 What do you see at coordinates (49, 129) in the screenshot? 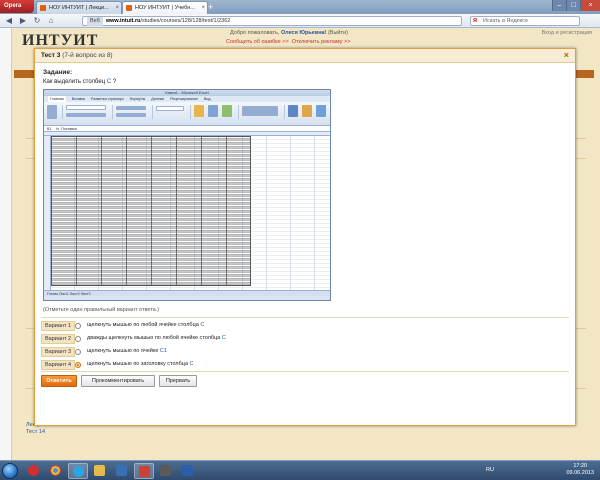
I see `name-box: B1` at bounding box center [49, 129].